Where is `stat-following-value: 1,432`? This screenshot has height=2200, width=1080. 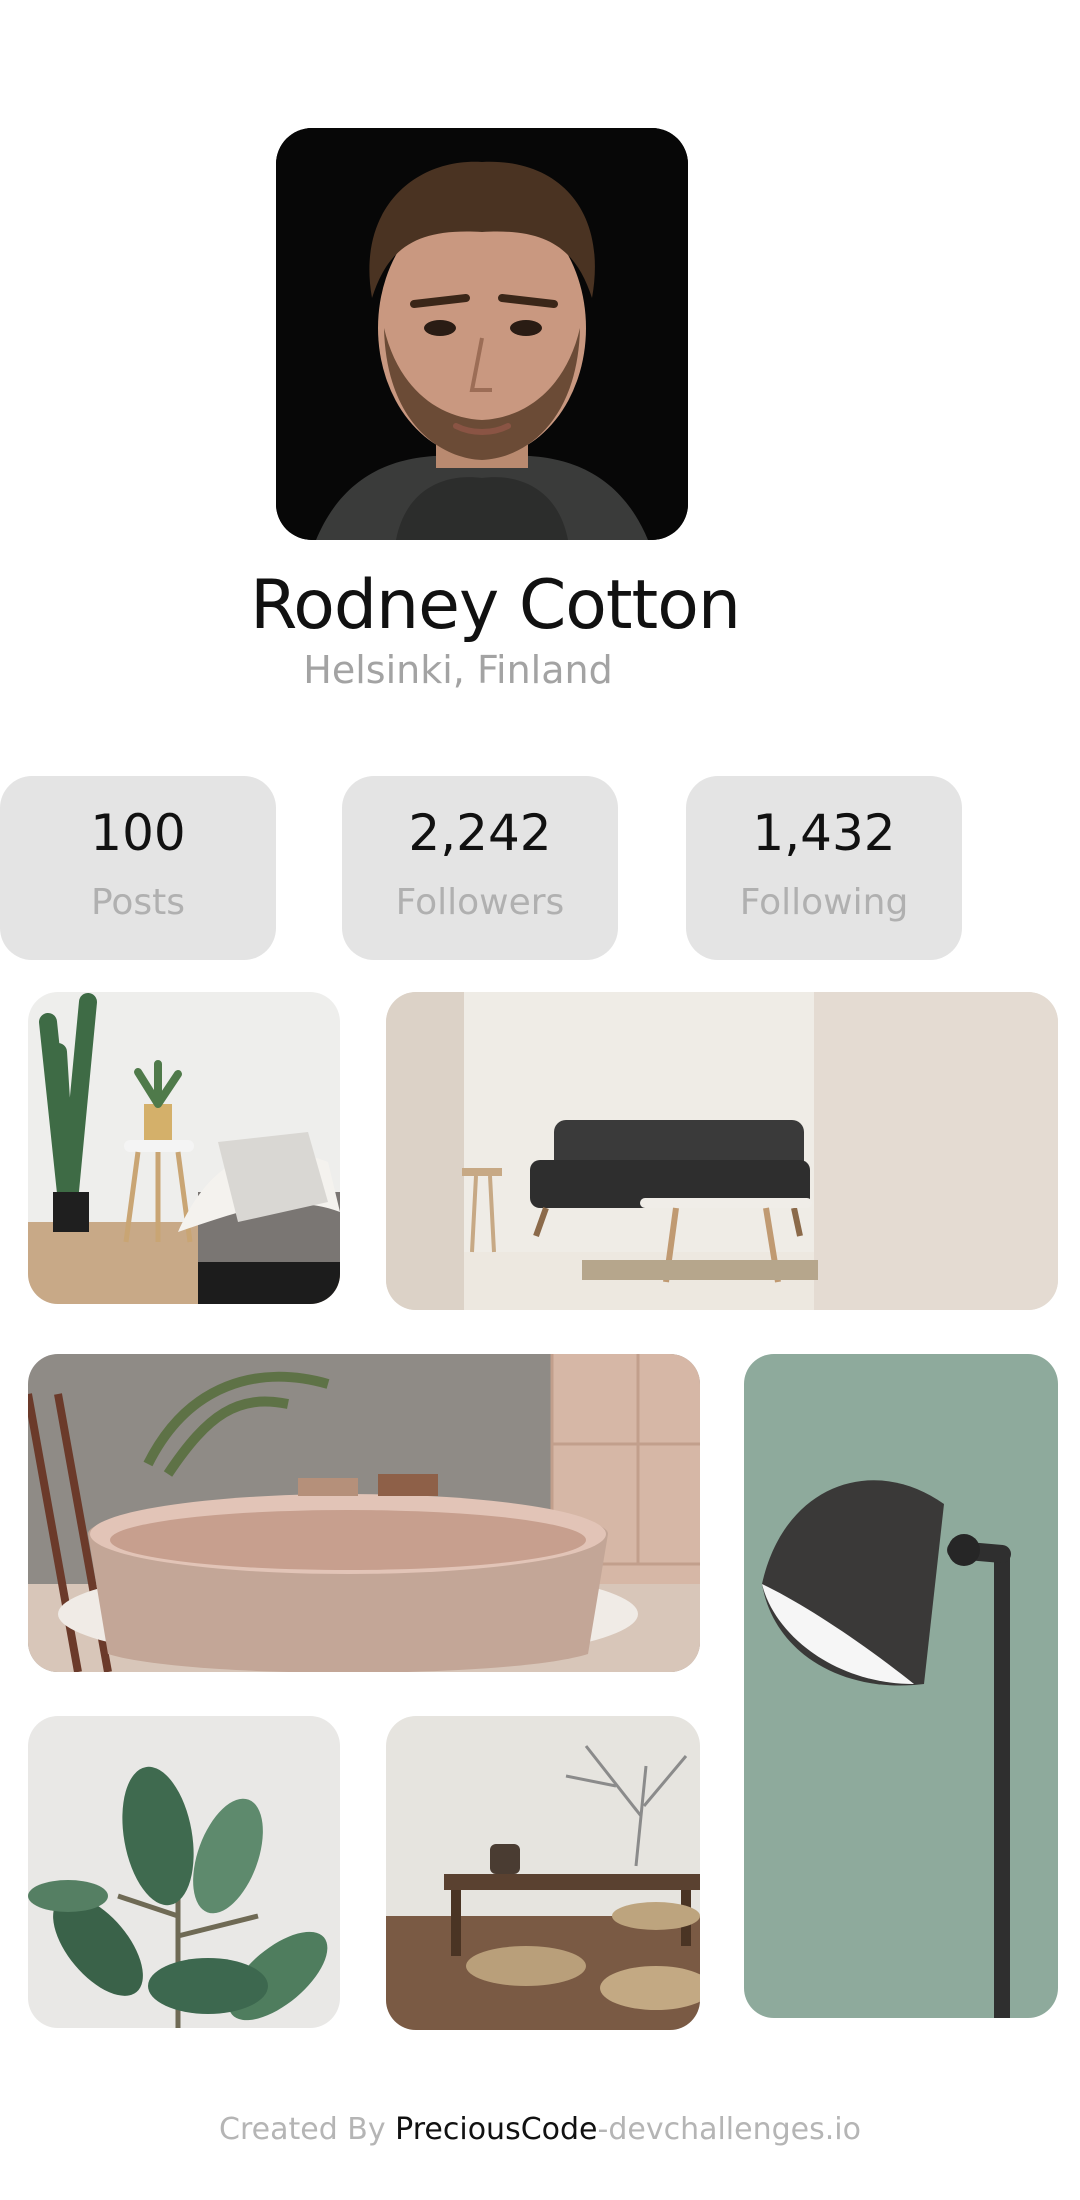
stat-following-value: 1,432 is located at coordinates (824, 833).